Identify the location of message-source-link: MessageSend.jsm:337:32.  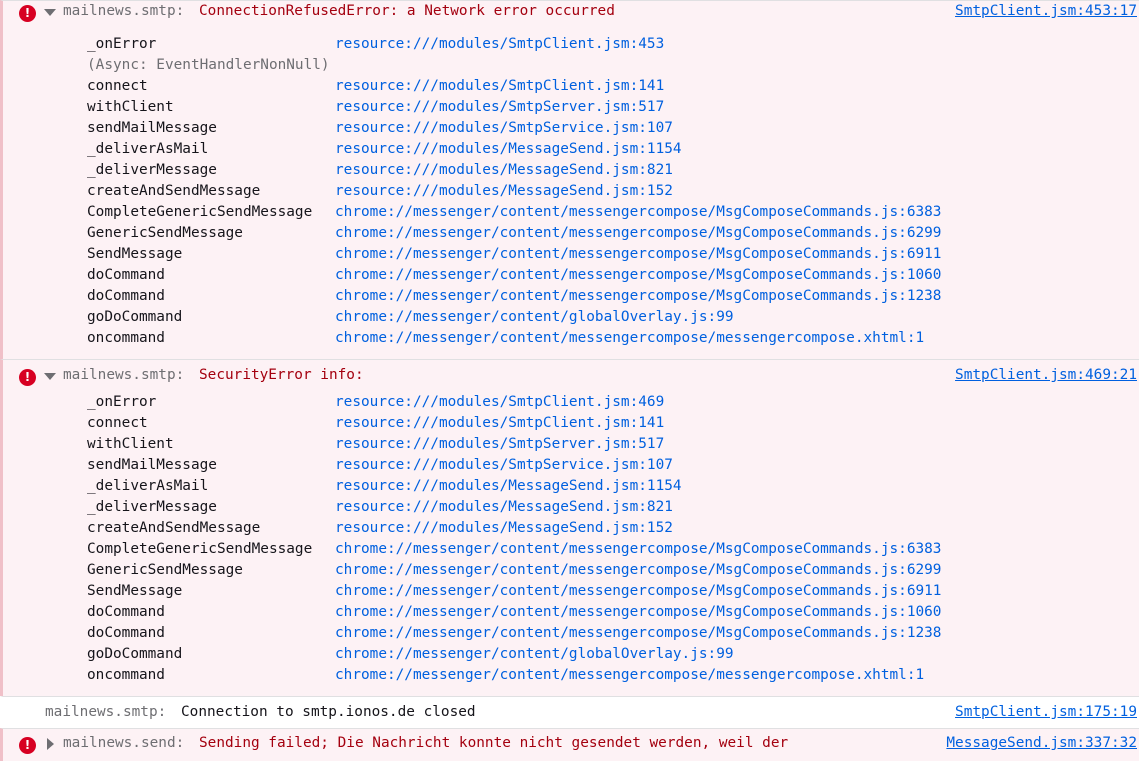
(1041, 743).